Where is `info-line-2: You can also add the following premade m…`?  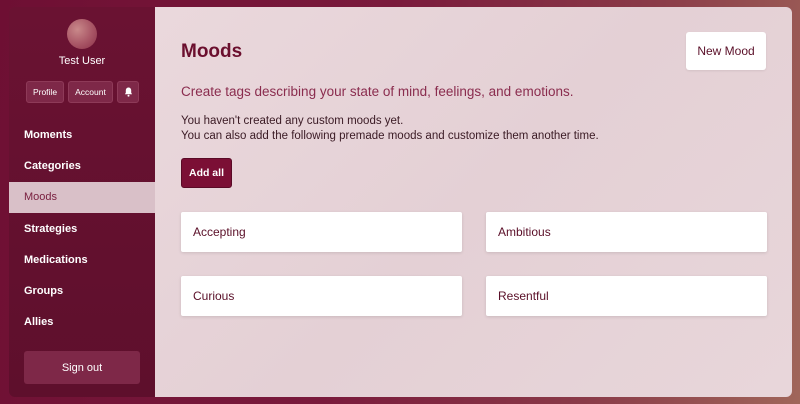 info-line-2: You can also add the following premade m… is located at coordinates (390, 136).